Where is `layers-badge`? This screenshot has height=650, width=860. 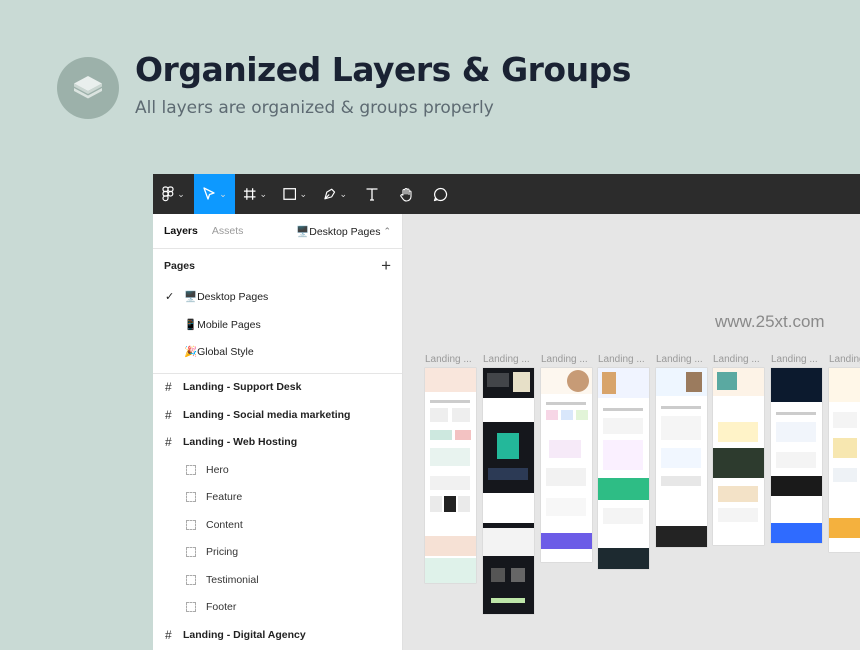
layers-badge is located at coordinates (88, 88).